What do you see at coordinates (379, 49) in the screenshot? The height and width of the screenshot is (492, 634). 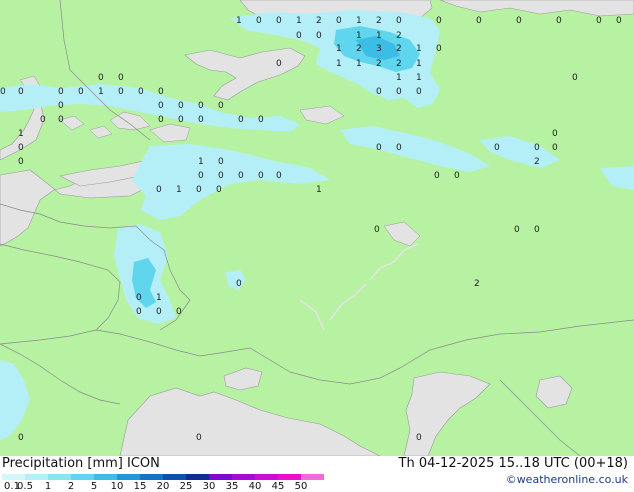 I see `precip-label: 3` at bounding box center [379, 49].